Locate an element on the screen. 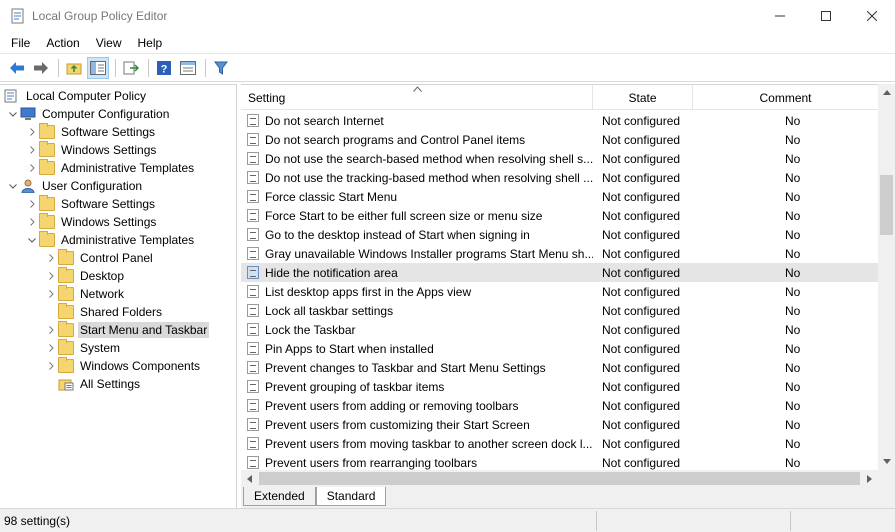  extended-view-icon is located at coordinates (188, 68).